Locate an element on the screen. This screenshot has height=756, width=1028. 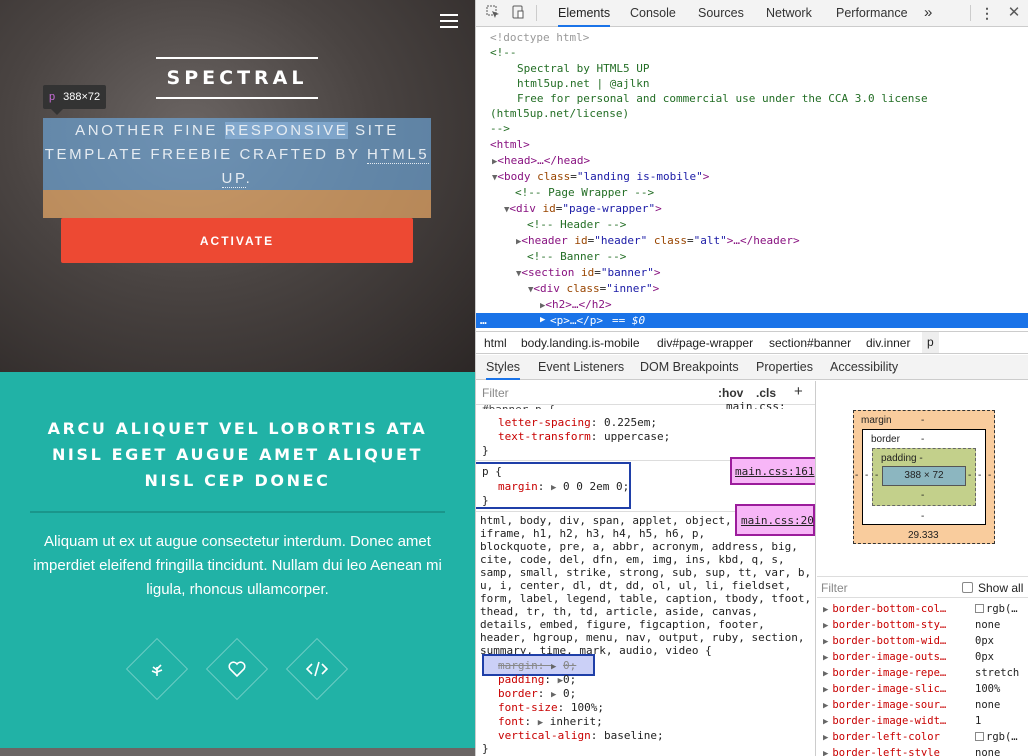
prop-name: padding is located at coordinates (521, 679).